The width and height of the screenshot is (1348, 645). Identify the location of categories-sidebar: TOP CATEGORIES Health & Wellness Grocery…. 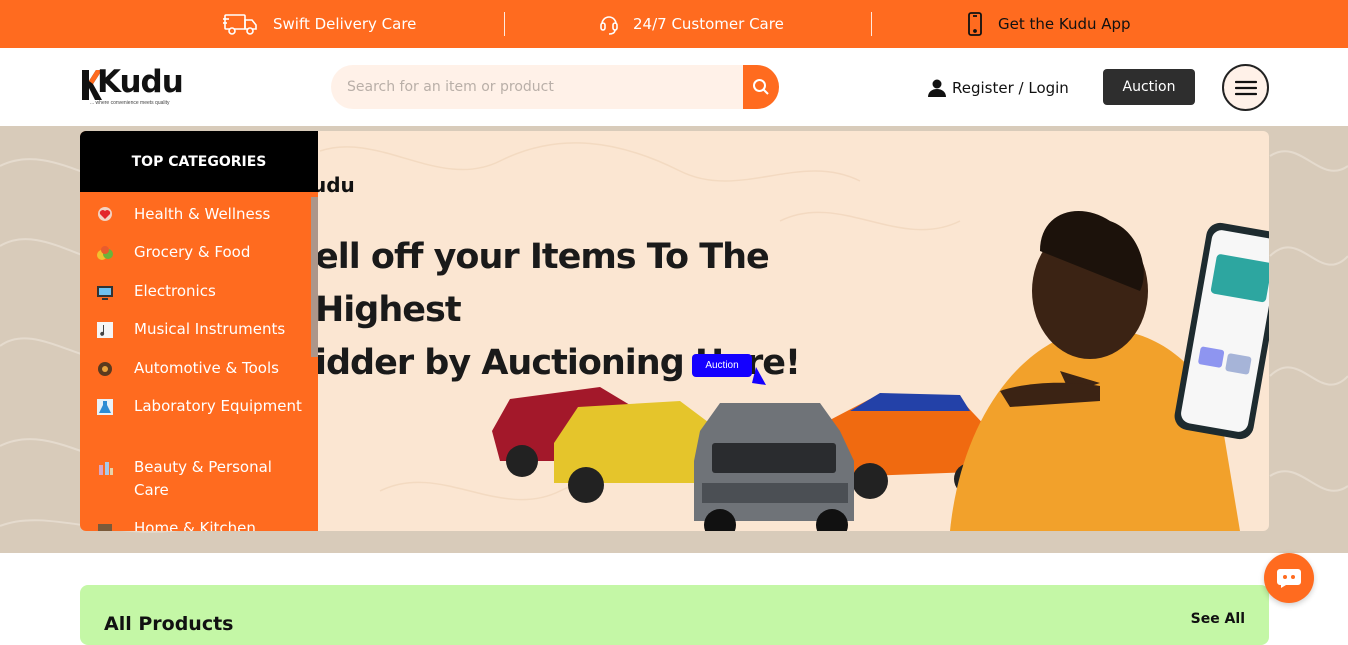
(199, 331).